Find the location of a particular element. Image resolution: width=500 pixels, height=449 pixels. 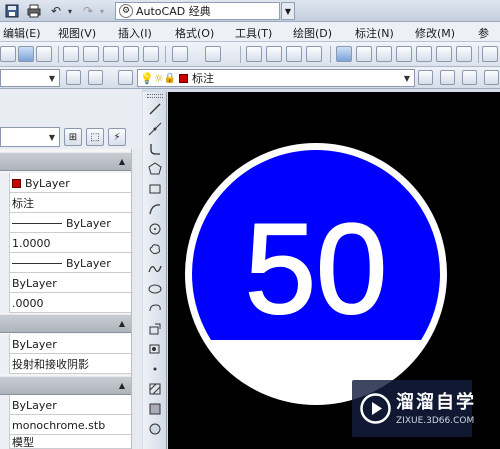

layer-off-icon is located at coordinates (491, 77).